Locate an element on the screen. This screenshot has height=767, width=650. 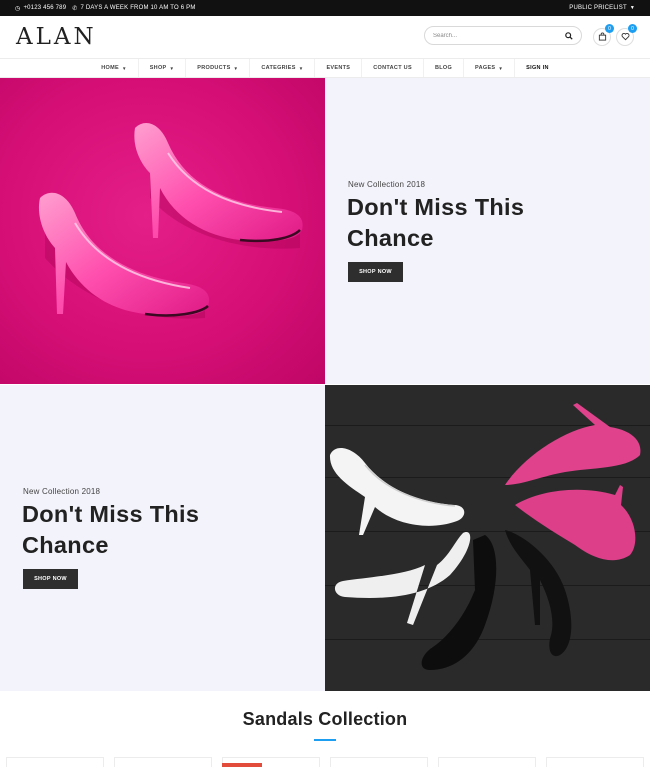
nav-label: EVENTS is located at coordinates (338, 68).